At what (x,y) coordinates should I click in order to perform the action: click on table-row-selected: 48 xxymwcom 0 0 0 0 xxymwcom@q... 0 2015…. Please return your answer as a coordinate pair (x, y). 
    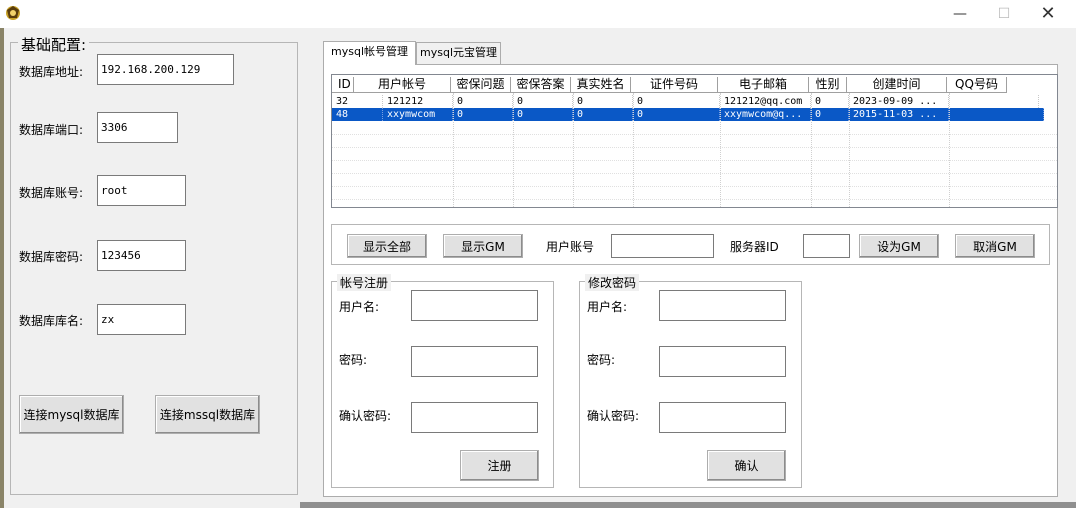
    Looking at the image, I should click on (688, 114).